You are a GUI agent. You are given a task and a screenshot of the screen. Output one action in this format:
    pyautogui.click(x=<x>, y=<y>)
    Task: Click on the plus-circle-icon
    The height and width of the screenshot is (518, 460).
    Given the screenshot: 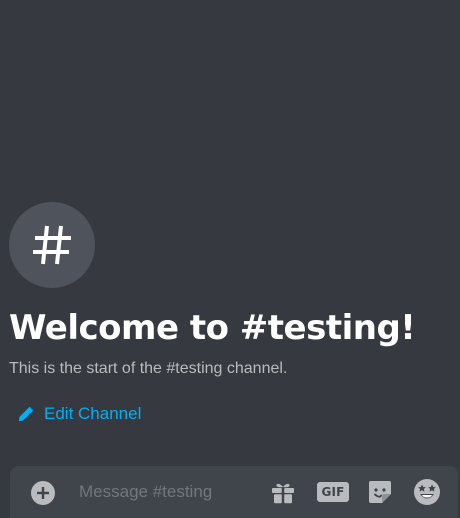 What is the action you would take?
    pyautogui.click(x=43, y=493)
    